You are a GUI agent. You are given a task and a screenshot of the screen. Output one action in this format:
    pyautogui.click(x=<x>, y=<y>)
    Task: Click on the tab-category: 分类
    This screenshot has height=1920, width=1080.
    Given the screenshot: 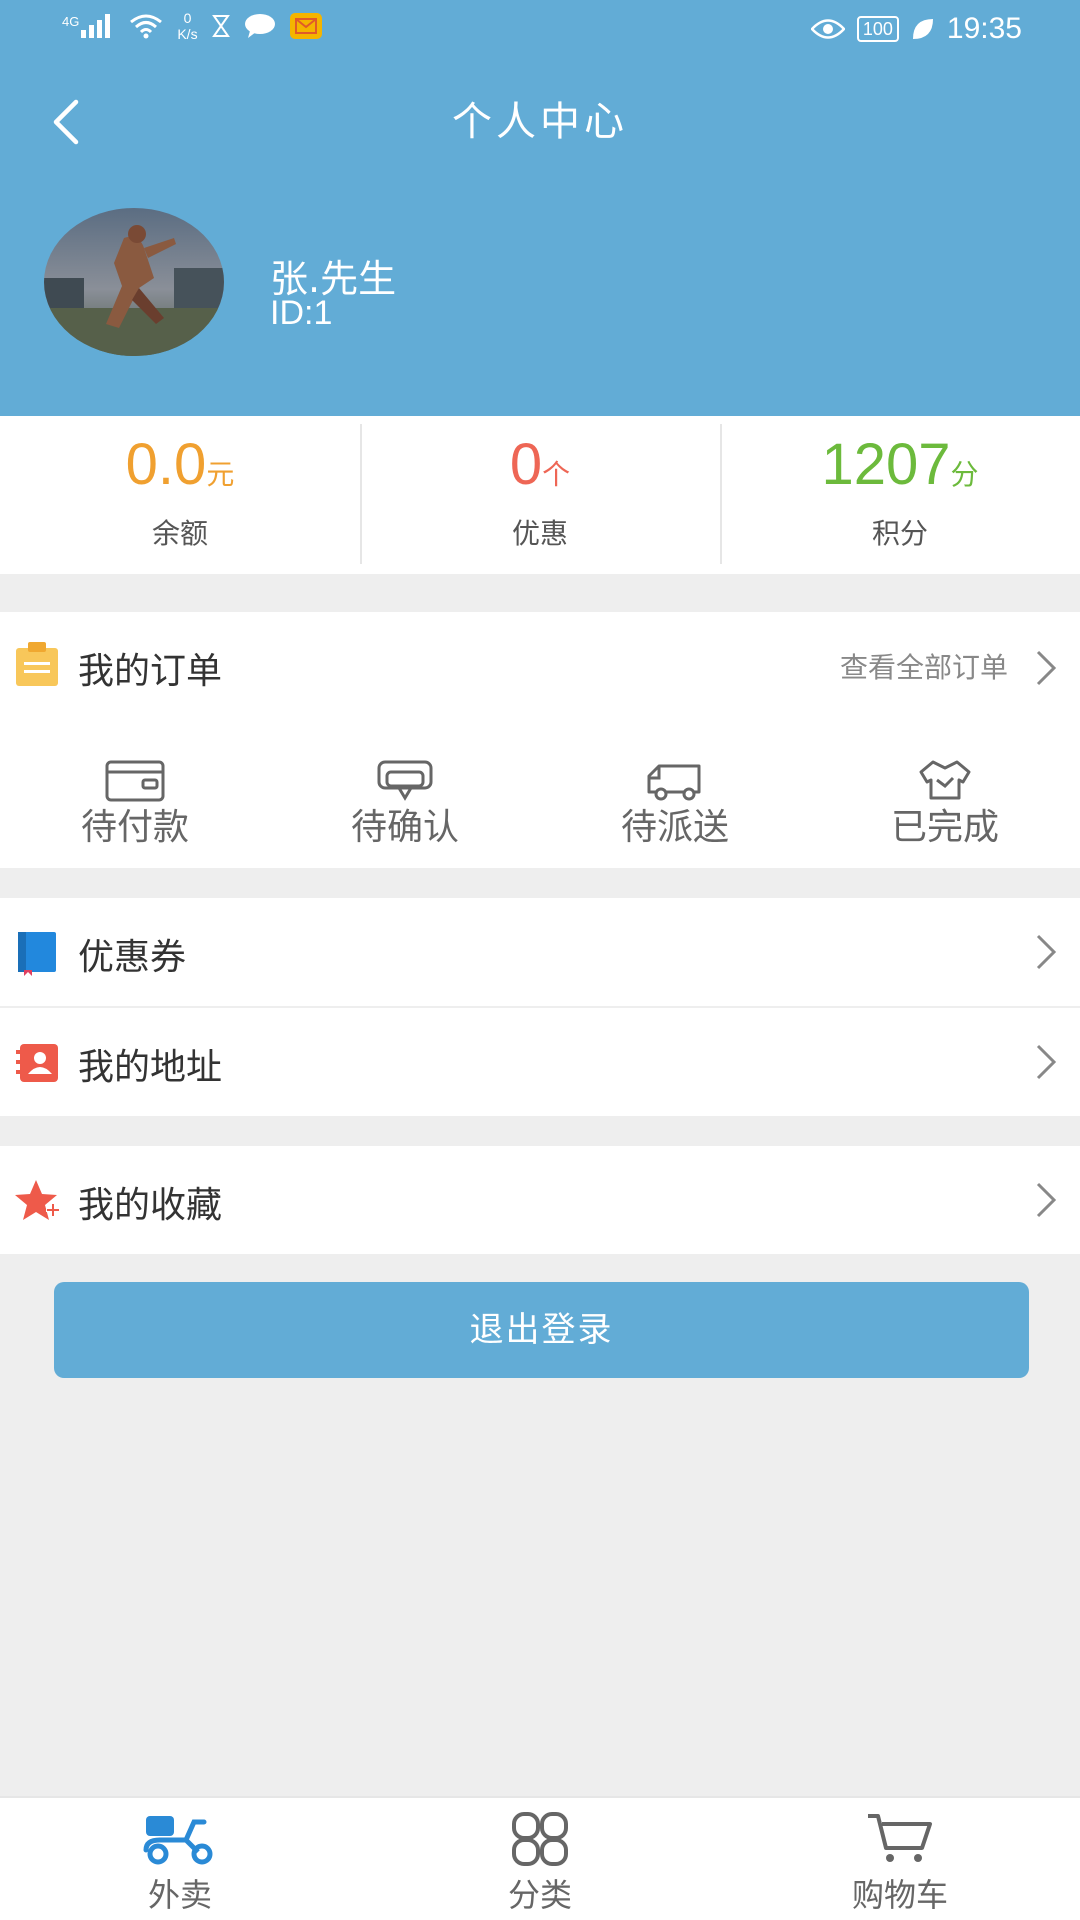 What is the action you would take?
    pyautogui.click(x=540, y=1859)
    